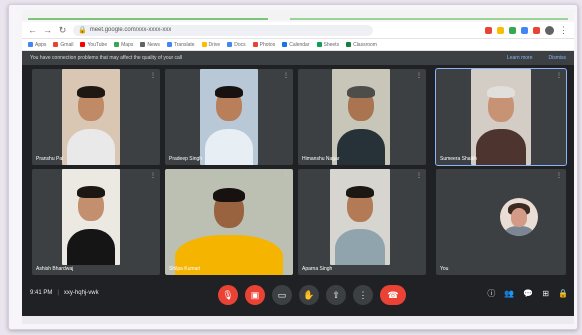 This screenshot has height=335, width=582. I want to click on bottom-bar: 9:41 PM | xxy-hqhj-vwk 🎙 ▣ ▭ ✋ ⇧ ⋮ ☎ ⓘ 👥 💬 ⊞ 🔒, so click(298, 296).